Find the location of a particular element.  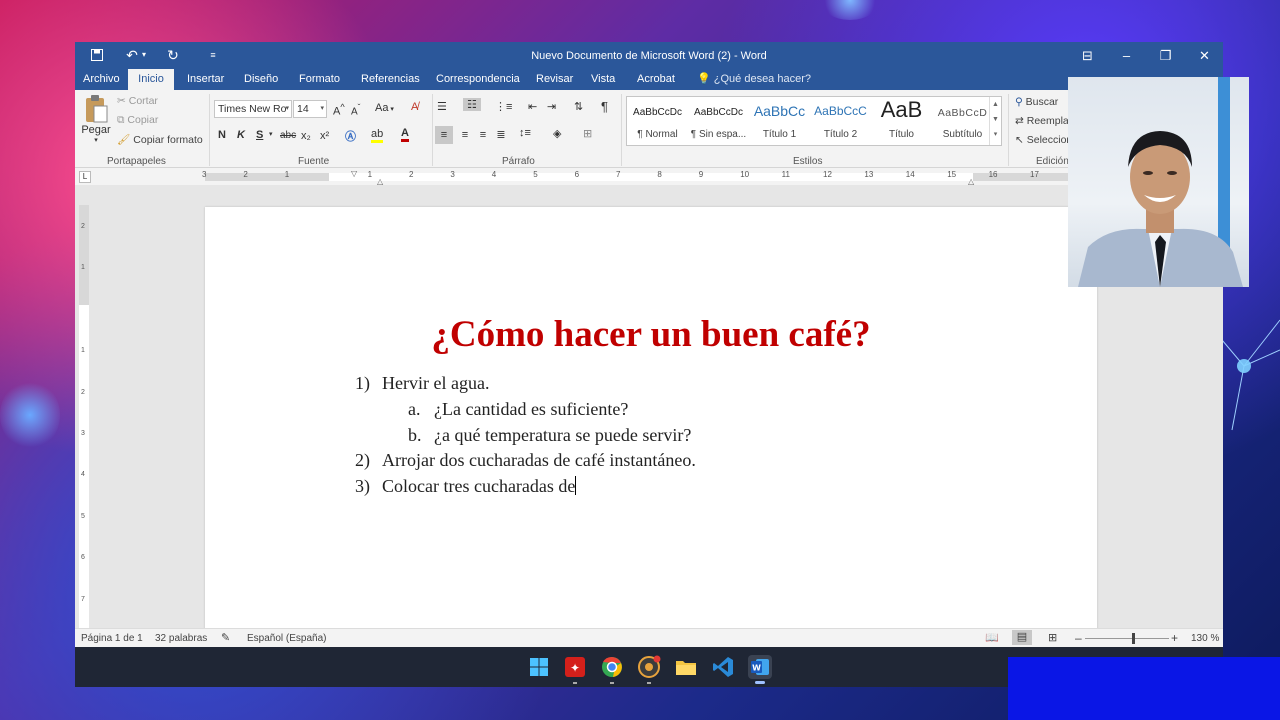

align-right-icon: ≡ is located at coordinates (483, 135).